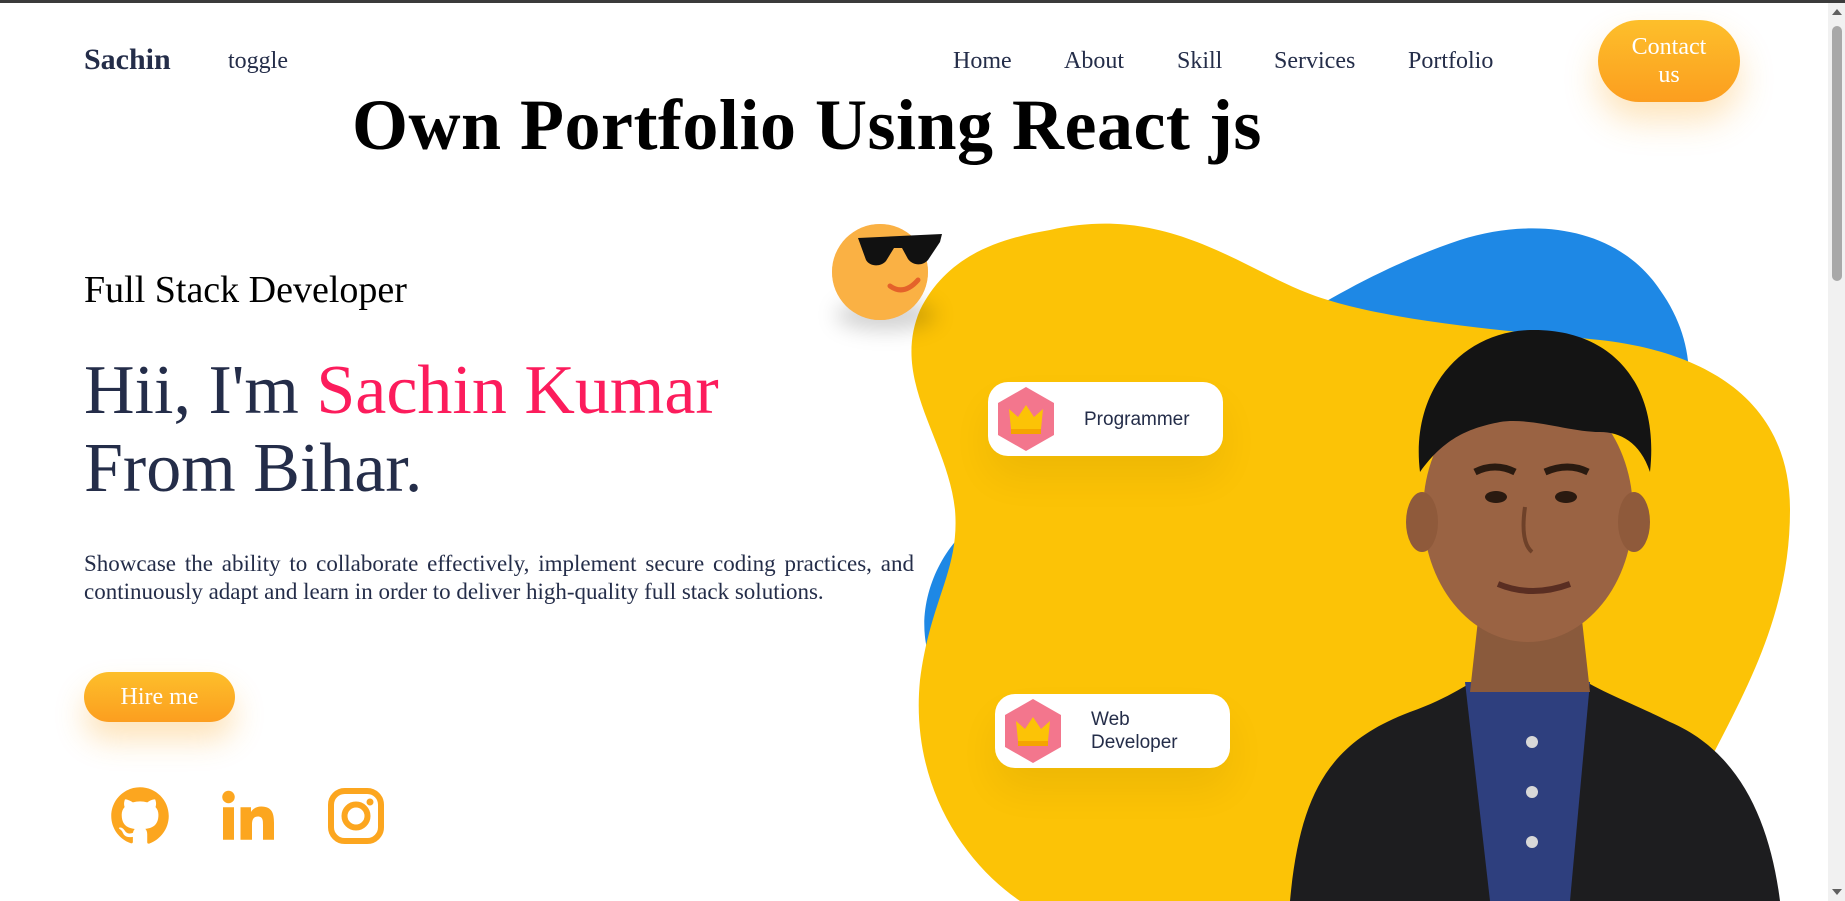 The image size is (1845, 901). What do you see at coordinates (1199, 61) in the screenshot?
I see `nav-skill: Skill` at bounding box center [1199, 61].